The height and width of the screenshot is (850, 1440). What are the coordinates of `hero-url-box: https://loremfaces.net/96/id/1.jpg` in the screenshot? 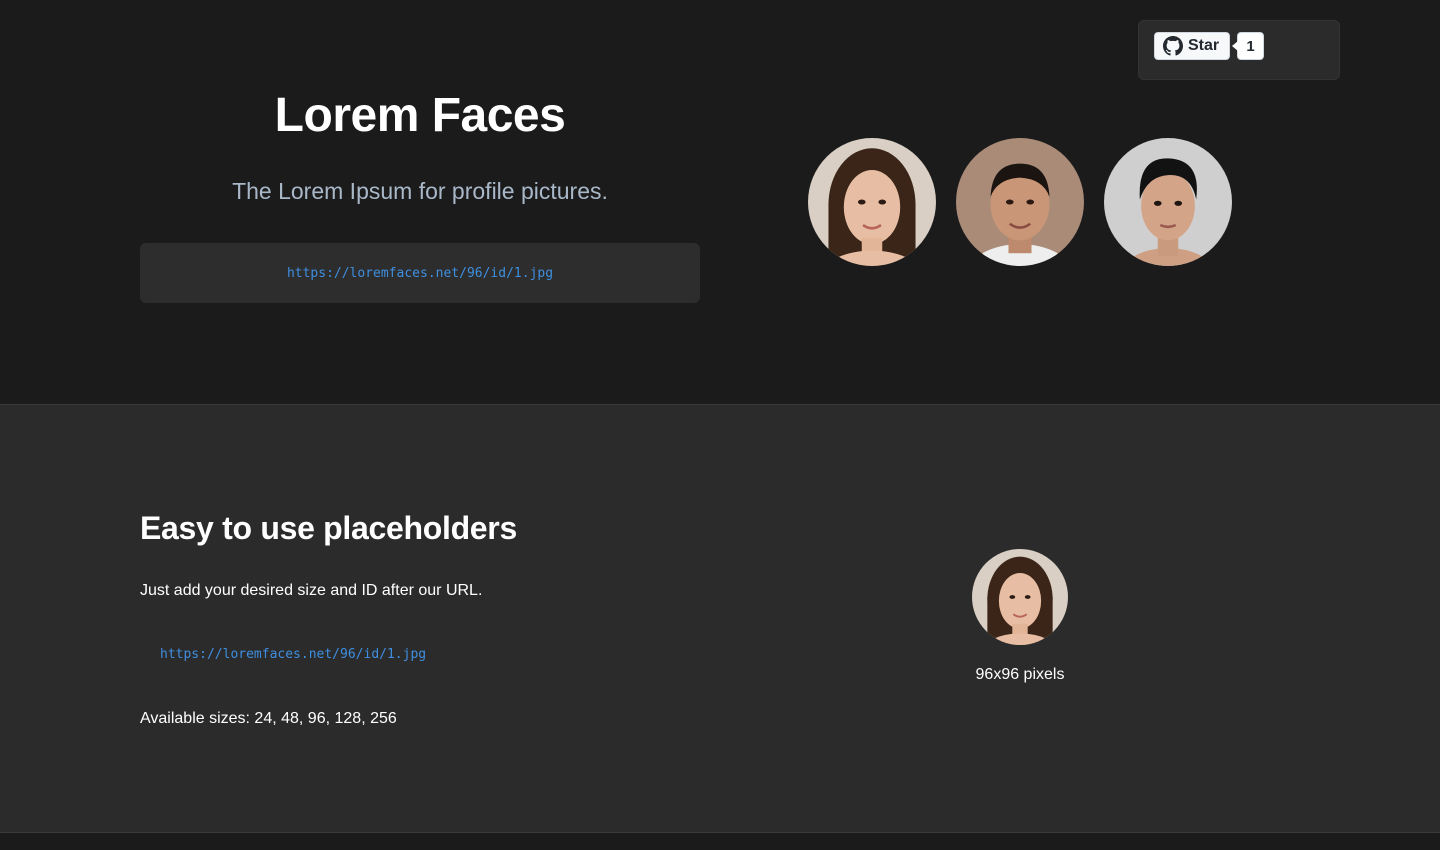 It's located at (420, 273).